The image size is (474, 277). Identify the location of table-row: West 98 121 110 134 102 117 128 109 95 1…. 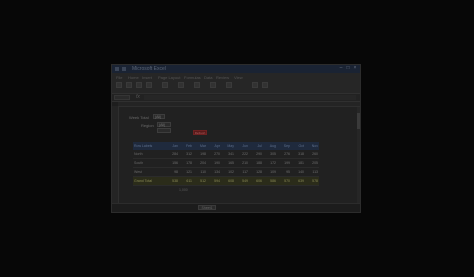
(226, 172).